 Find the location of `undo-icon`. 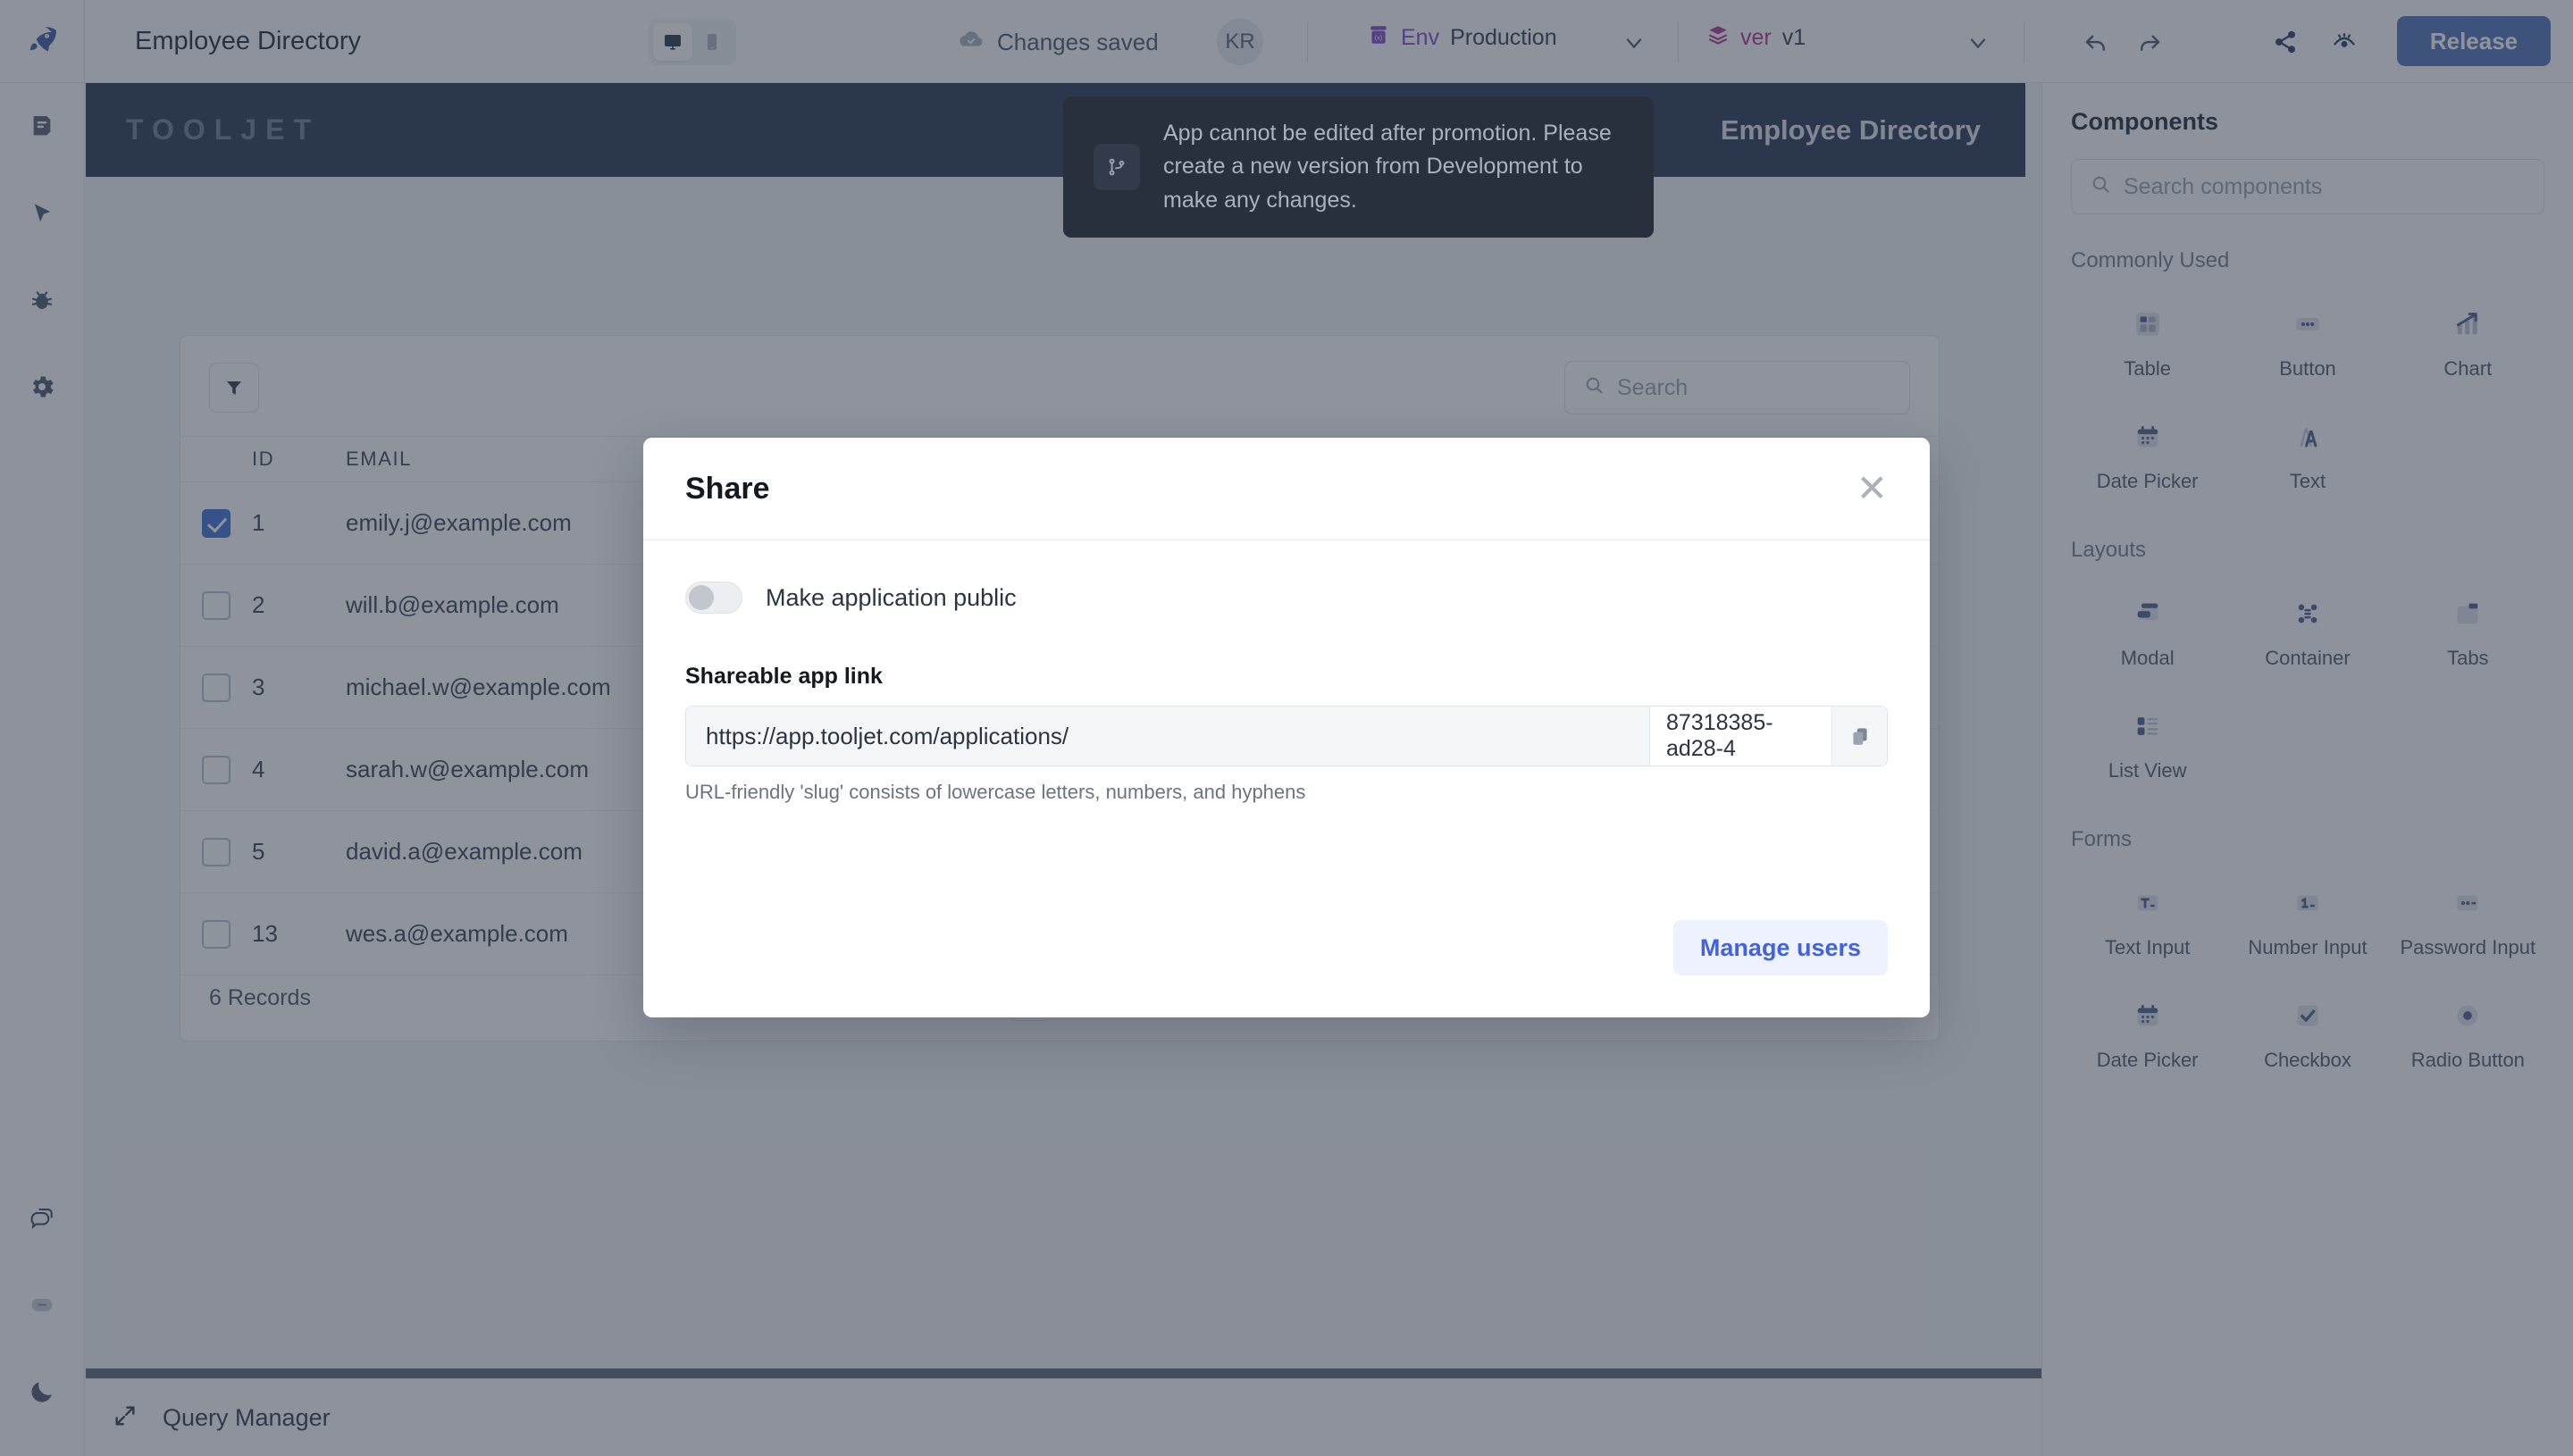

undo-icon is located at coordinates (2096, 42).